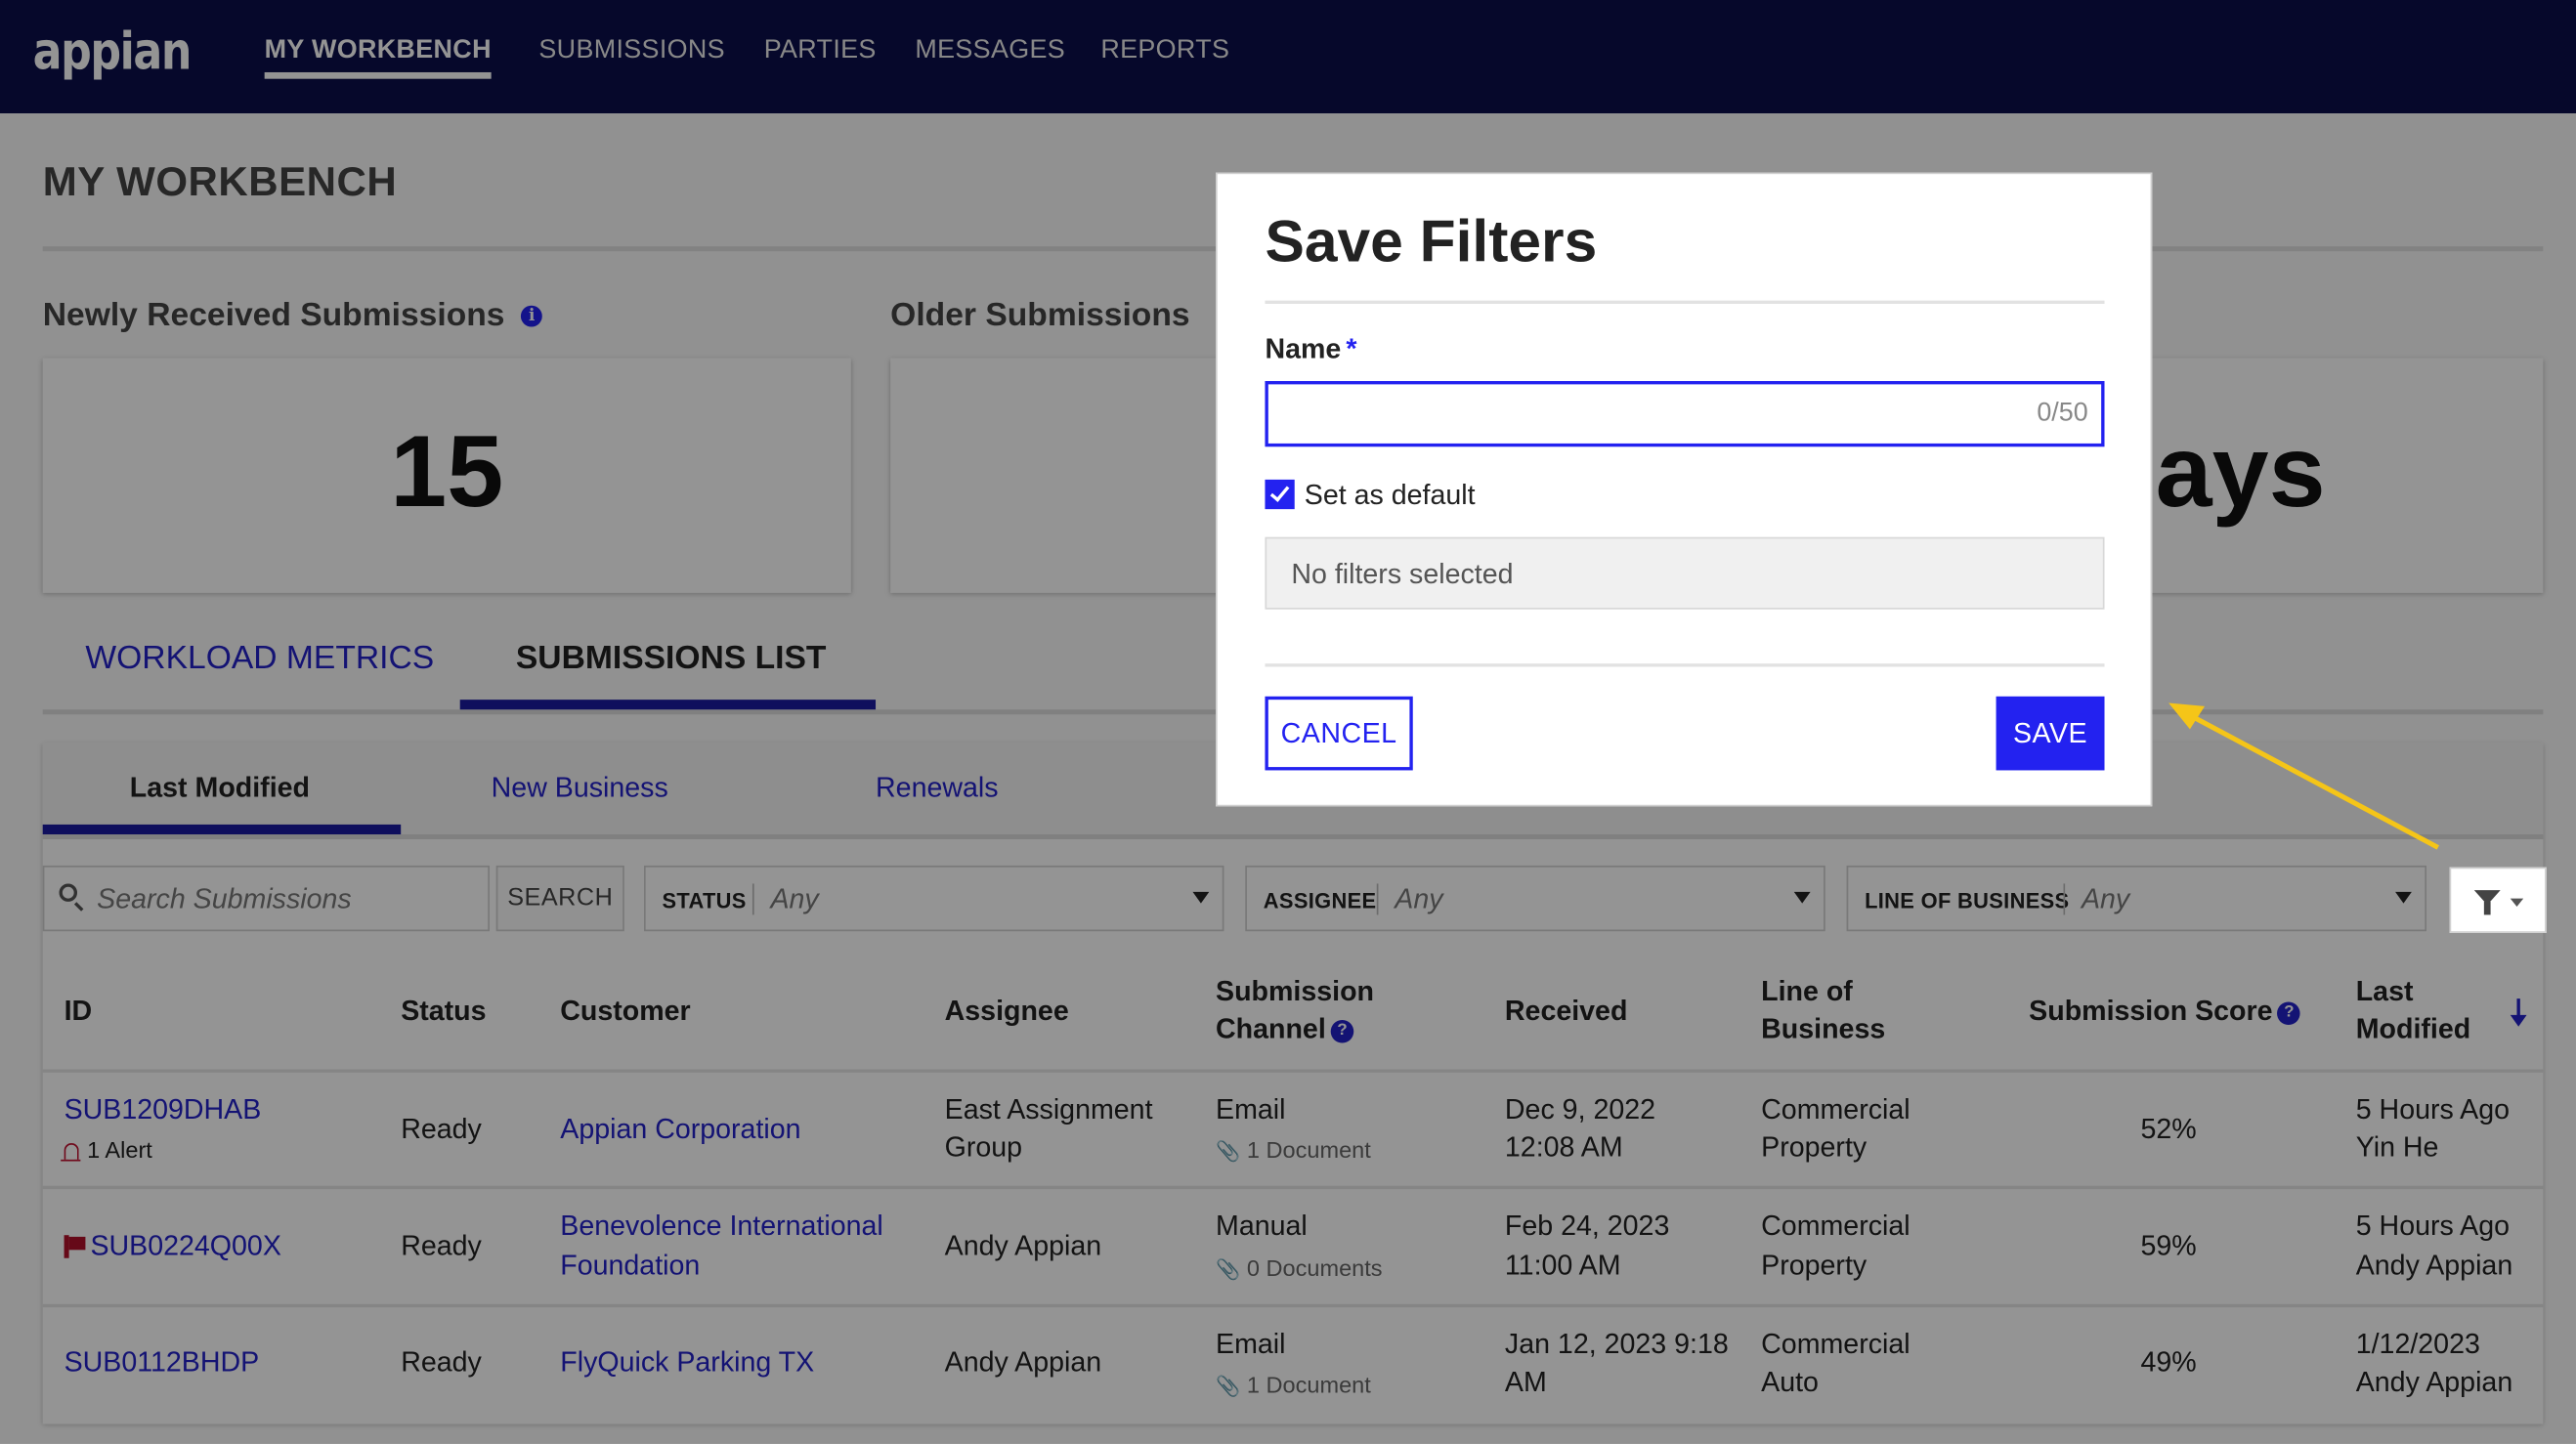 The width and height of the screenshot is (2576, 1444). Describe the element at coordinates (2062, 414) in the screenshot. I see `character-counter: 0/50` at that location.